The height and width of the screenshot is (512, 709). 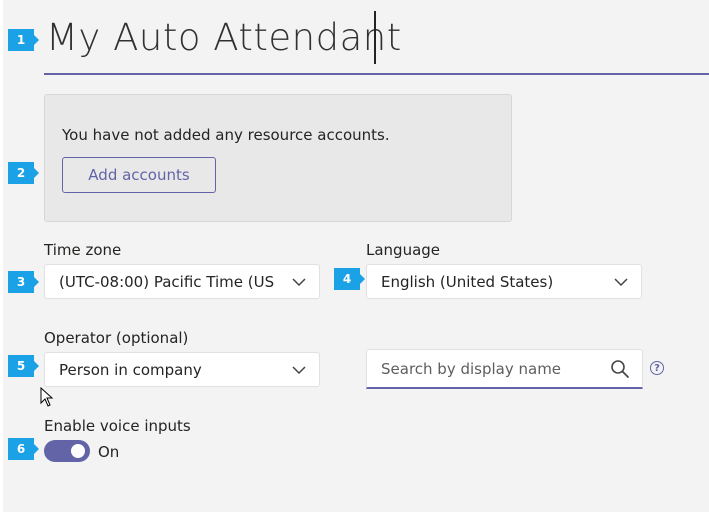 What do you see at coordinates (224, 37) in the screenshot?
I see `attendant-name-input: My Auto Attendant` at bounding box center [224, 37].